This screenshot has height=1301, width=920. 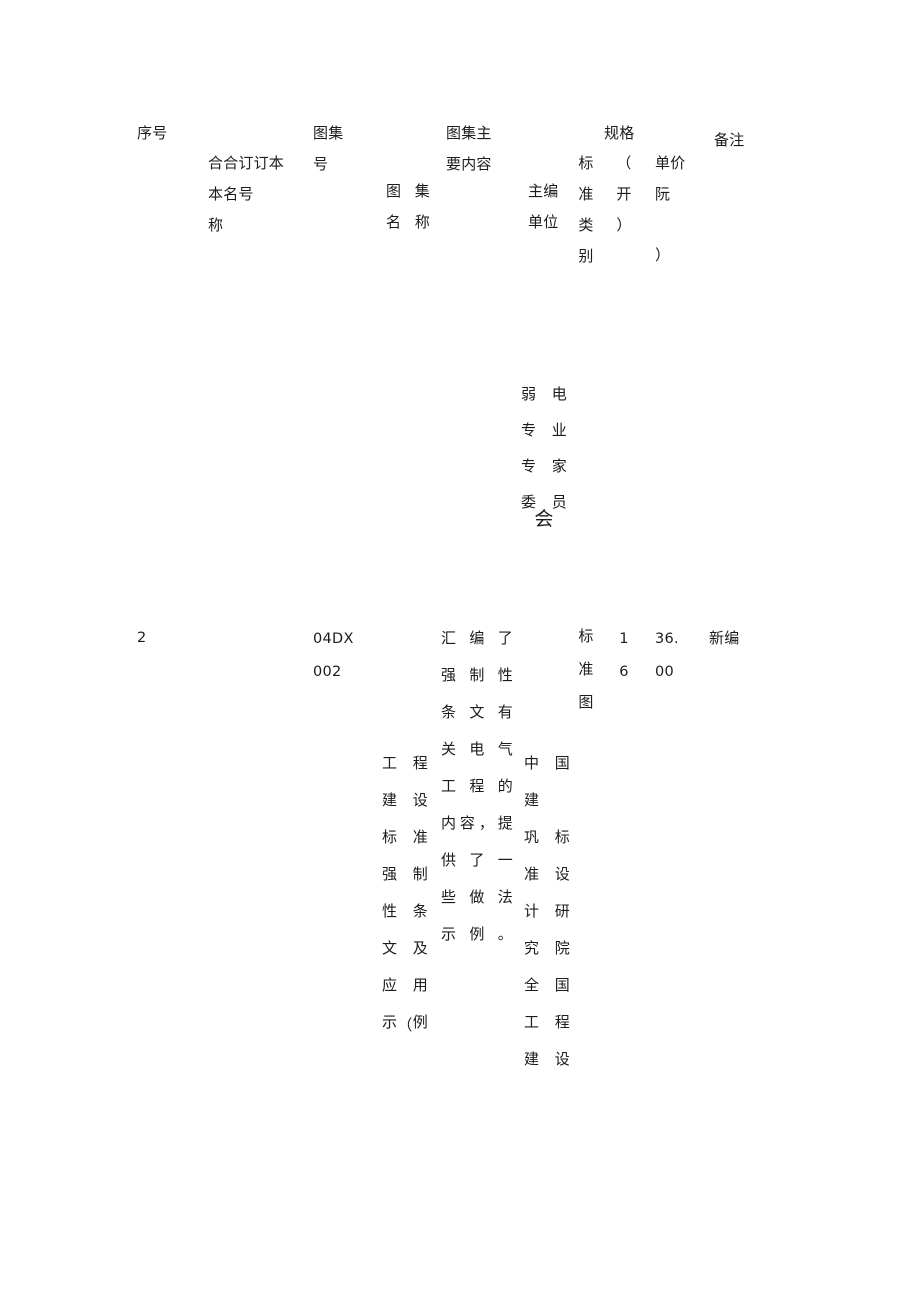 I want to click on table-row-2-editor-unit: 中国 建 巩标 准设 计研 究院 全国 工程 建设, so click(x=547, y=911).